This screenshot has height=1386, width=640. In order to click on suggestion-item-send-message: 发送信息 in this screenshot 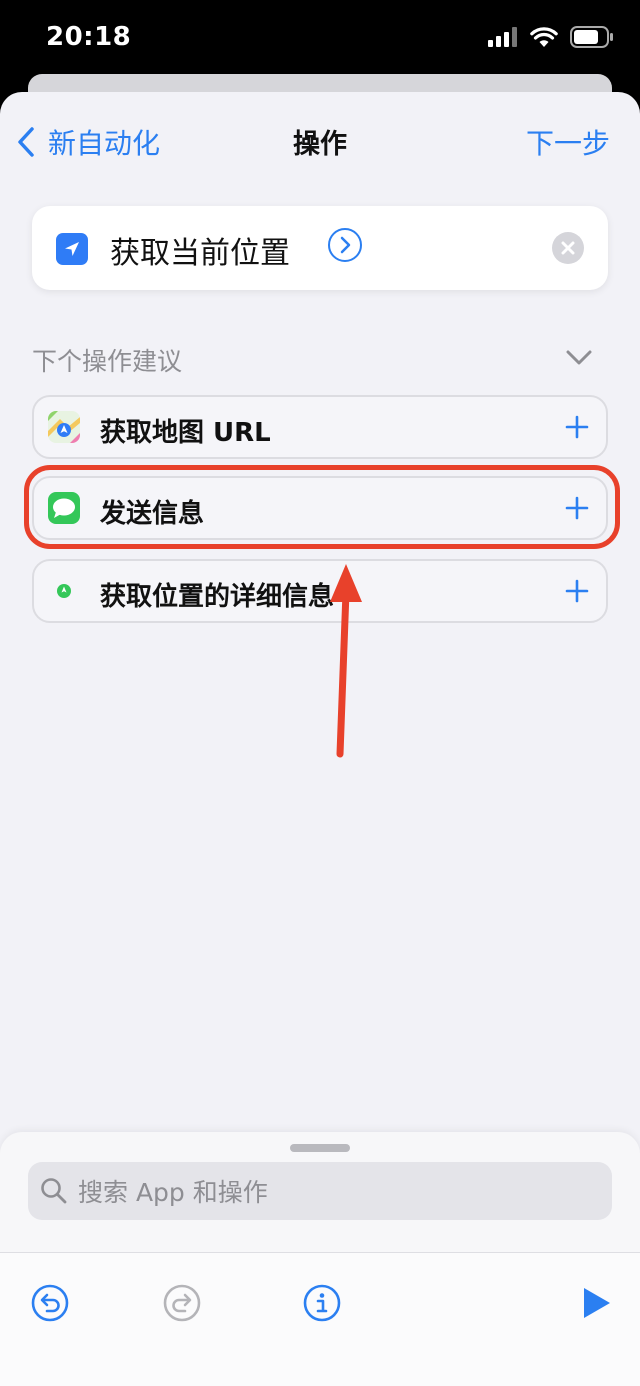, I will do `click(320, 508)`.